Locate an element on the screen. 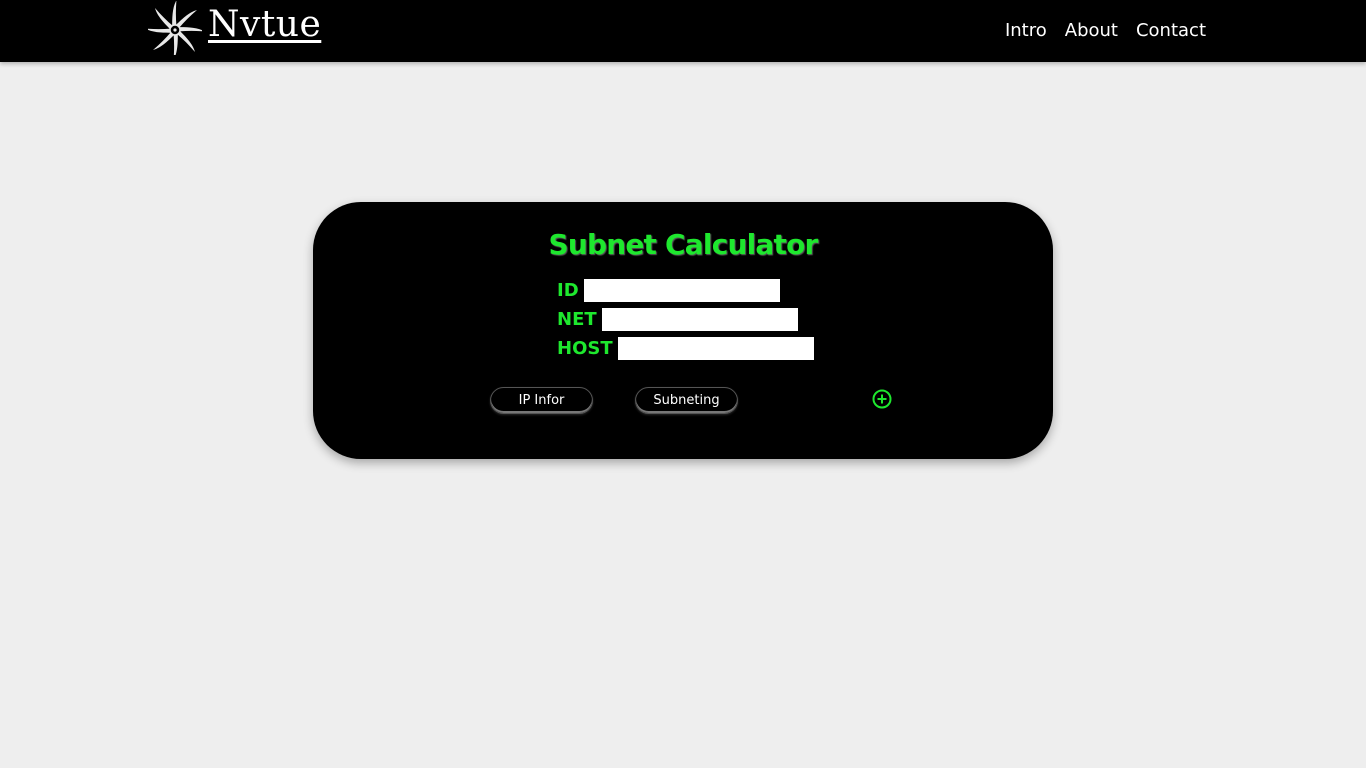 This screenshot has height=768, width=1366. id-input is located at coordinates (681, 290).